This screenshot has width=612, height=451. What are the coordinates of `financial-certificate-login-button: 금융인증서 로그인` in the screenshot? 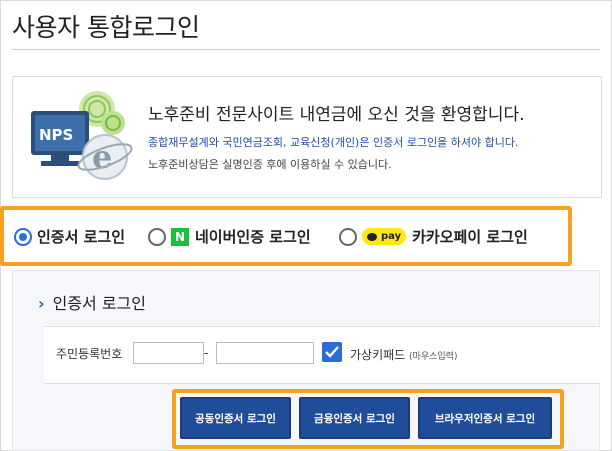 It's located at (354, 418).